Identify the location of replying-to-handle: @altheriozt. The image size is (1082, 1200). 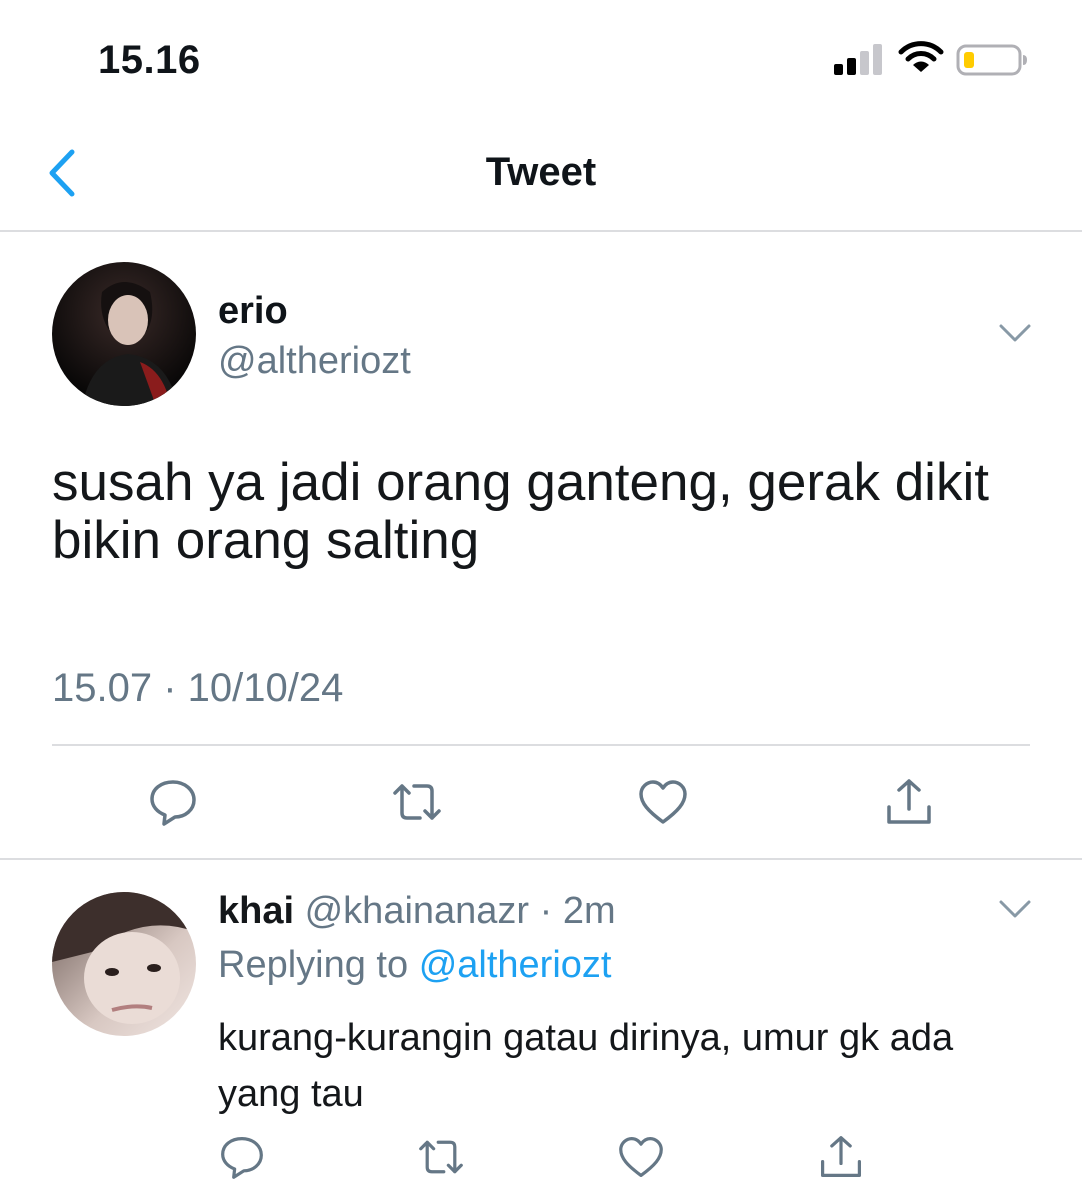
(515, 965).